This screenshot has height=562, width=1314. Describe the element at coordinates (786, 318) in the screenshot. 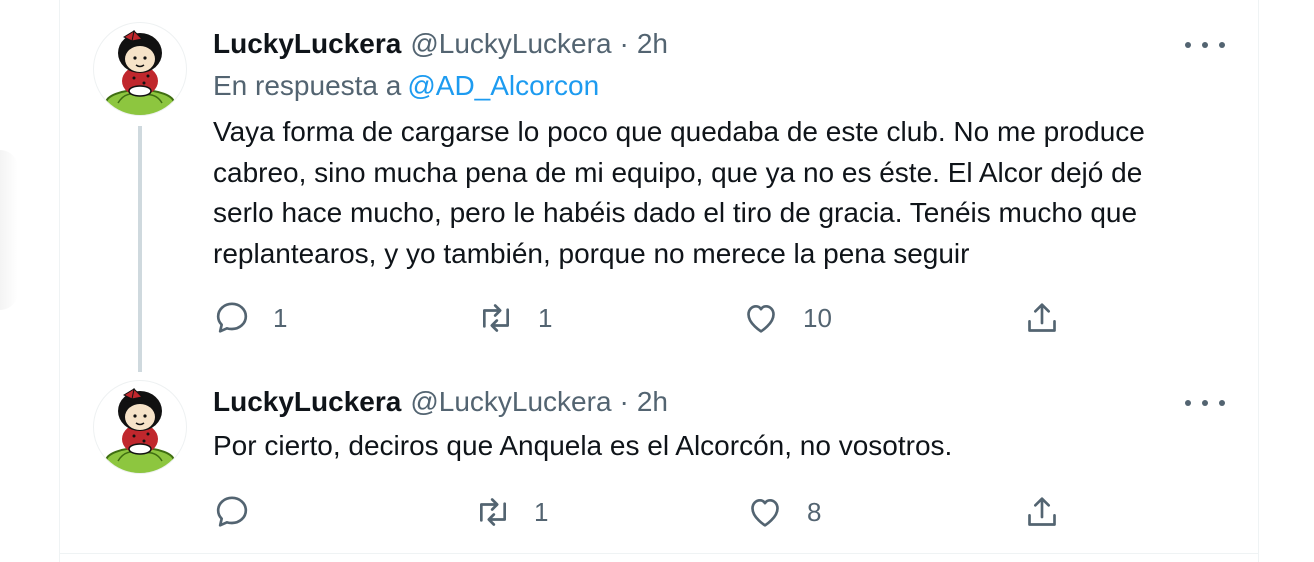

I see `like-button: 10` at that location.